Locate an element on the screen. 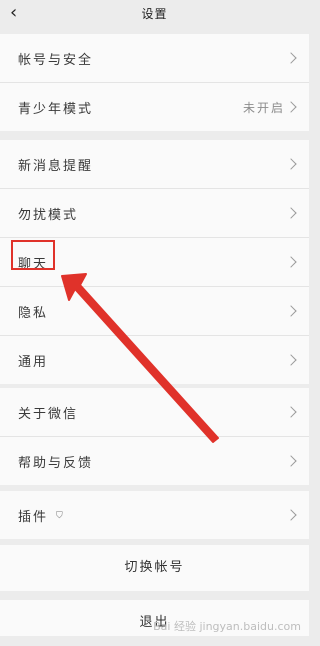  settings-group-plugins: 插件 ⛉ is located at coordinates (154, 515).